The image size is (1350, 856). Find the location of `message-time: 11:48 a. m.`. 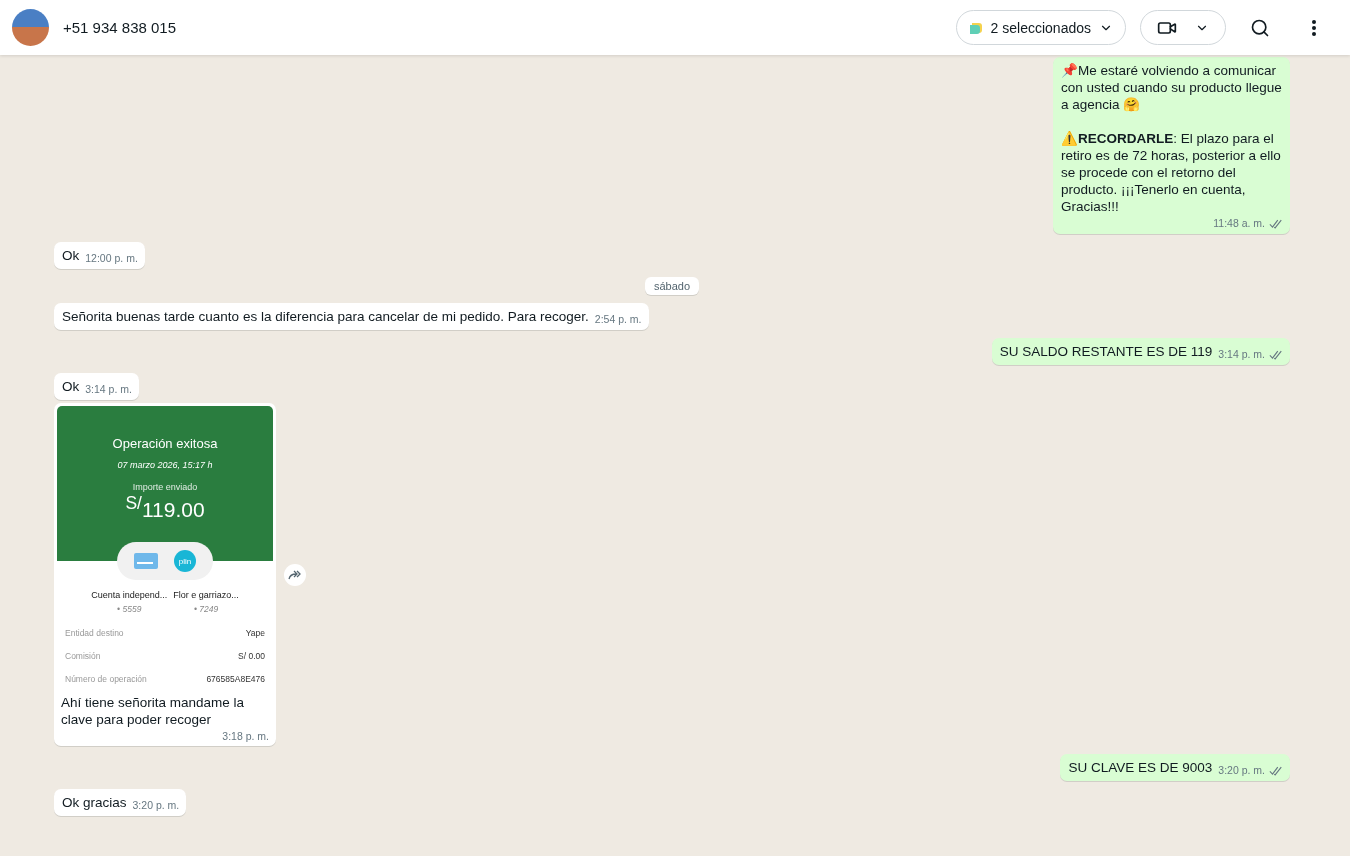

message-time: 11:48 a. m. is located at coordinates (1245, 223).